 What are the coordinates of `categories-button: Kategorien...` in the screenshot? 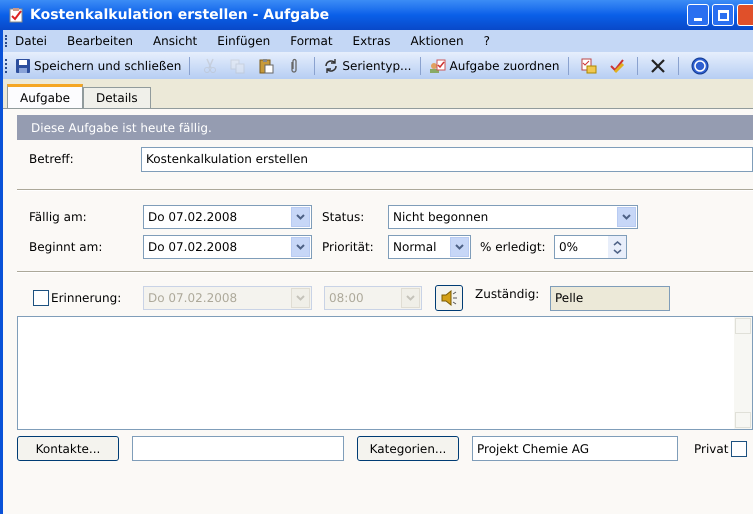 It's located at (408, 448).